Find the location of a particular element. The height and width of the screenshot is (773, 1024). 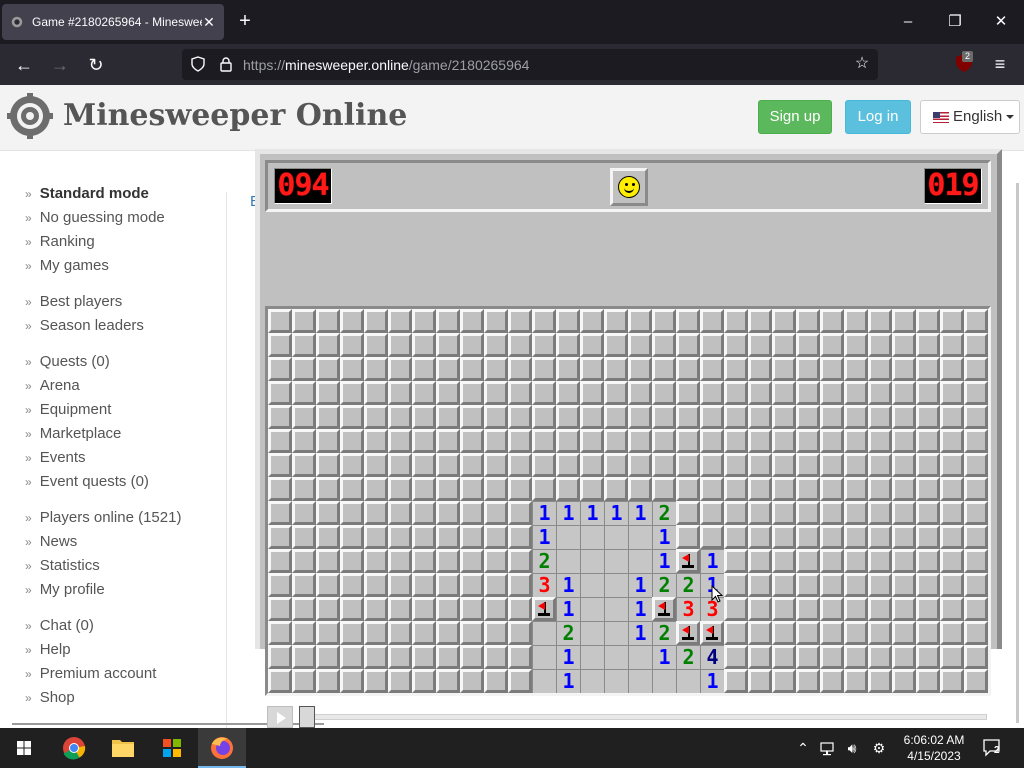

firefox-icon is located at coordinates (222, 748).